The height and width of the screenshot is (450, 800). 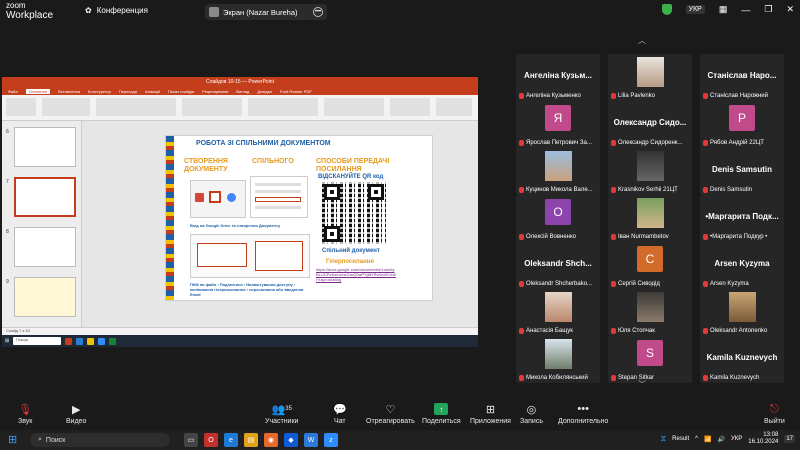 What do you see at coordinates (790, 9) in the screenshot?
I see `close-icon: ✕` at bounding box center [790, 9].